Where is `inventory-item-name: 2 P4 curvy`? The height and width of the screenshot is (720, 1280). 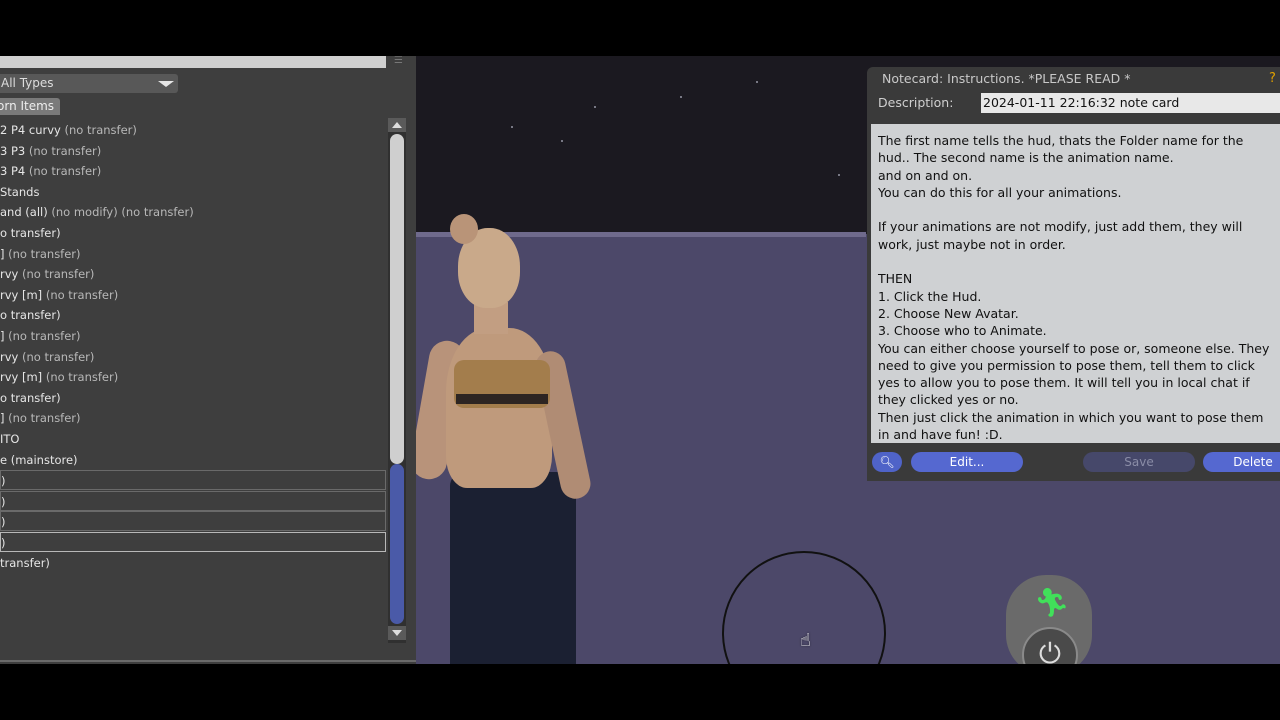 inventory-item-name: 2 P4 curvy is located at coordinates (30, 130).